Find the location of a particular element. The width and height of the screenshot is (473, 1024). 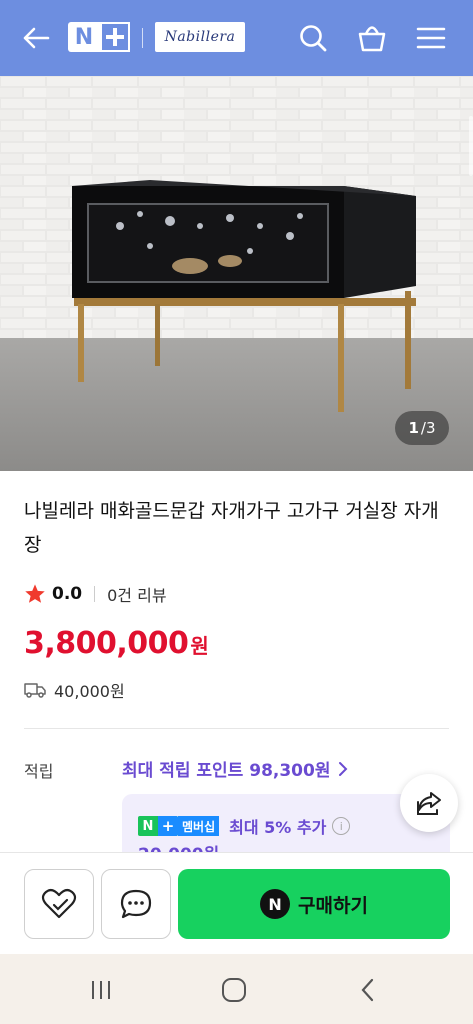

heart-icon is located at coordinates (59, 903).